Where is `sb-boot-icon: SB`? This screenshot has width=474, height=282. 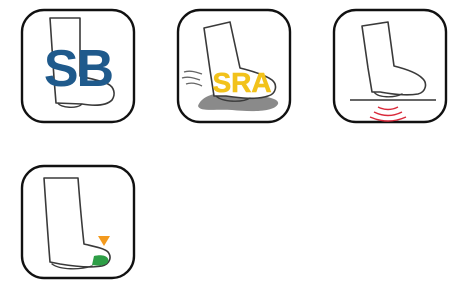
sb-boot-icon: SB is located at coordinates (78, 66).